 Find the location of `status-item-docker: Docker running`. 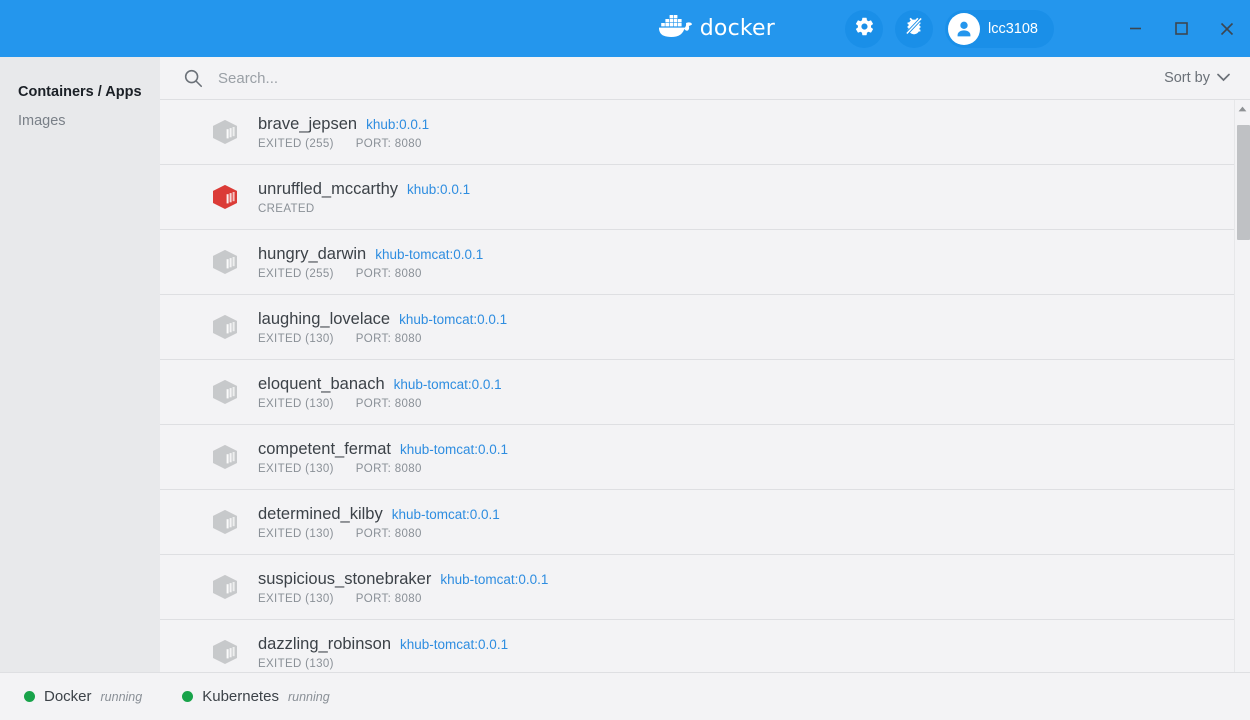

status-item-docker: Docker running is located at coordinates (83, 696).